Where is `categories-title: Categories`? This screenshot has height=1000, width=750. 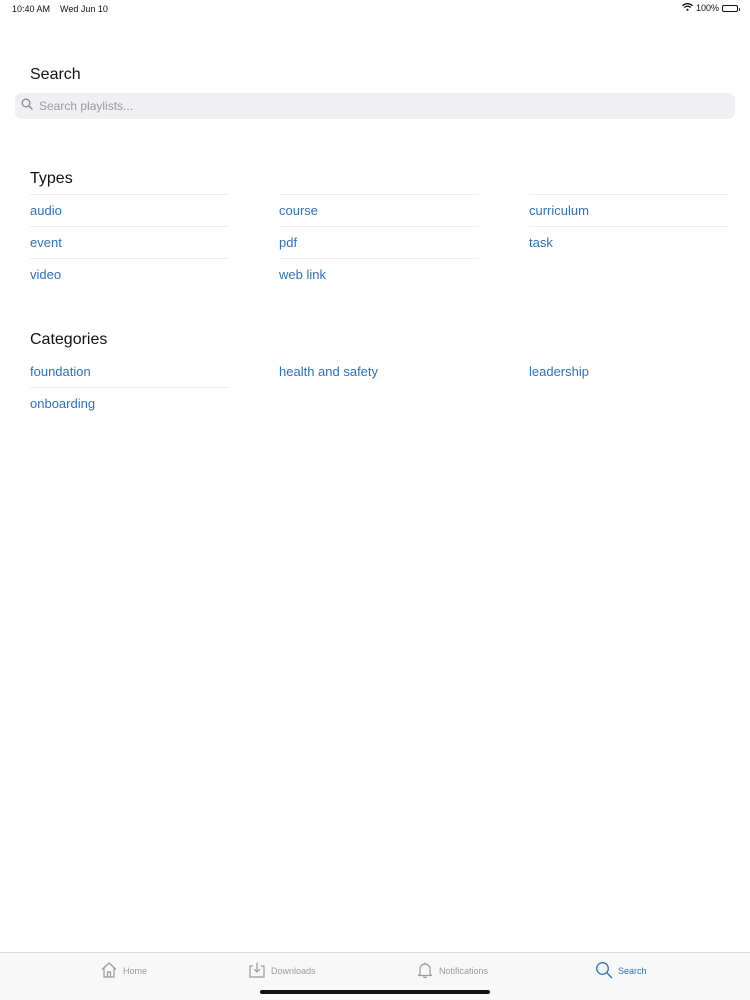
categories-title: Categories is located at coordinates (69, 339).